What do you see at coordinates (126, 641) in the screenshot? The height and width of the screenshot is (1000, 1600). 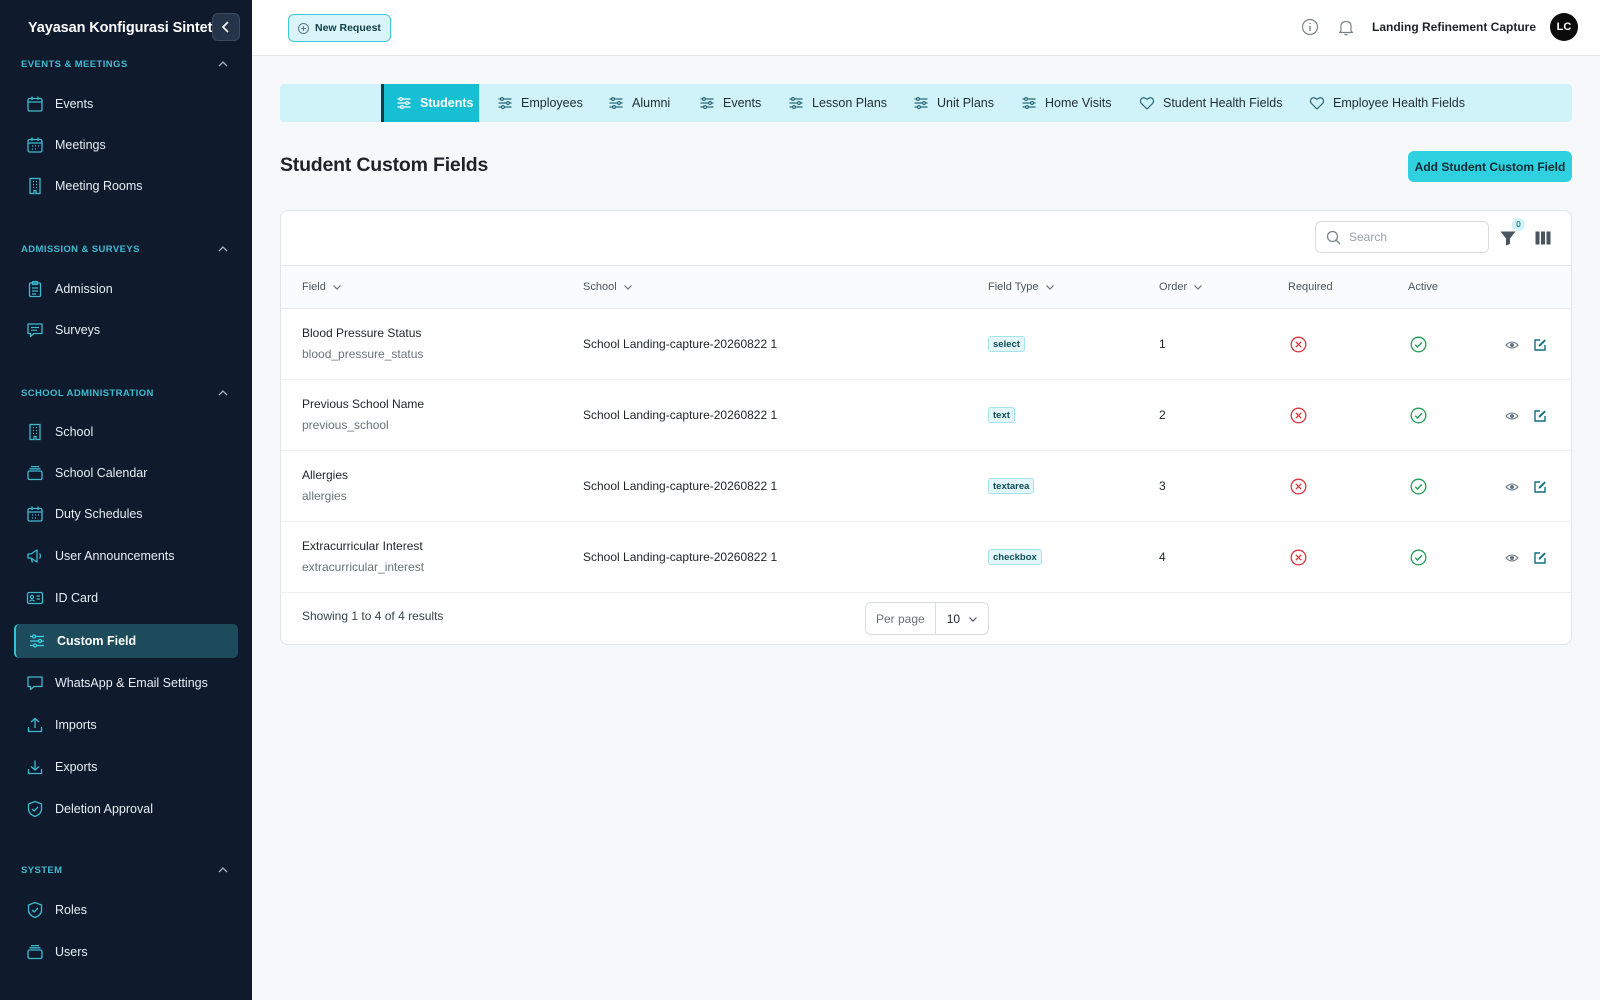 I see `sidebar-item-custom-field: Custom Field` at bounding box center [126, 641].